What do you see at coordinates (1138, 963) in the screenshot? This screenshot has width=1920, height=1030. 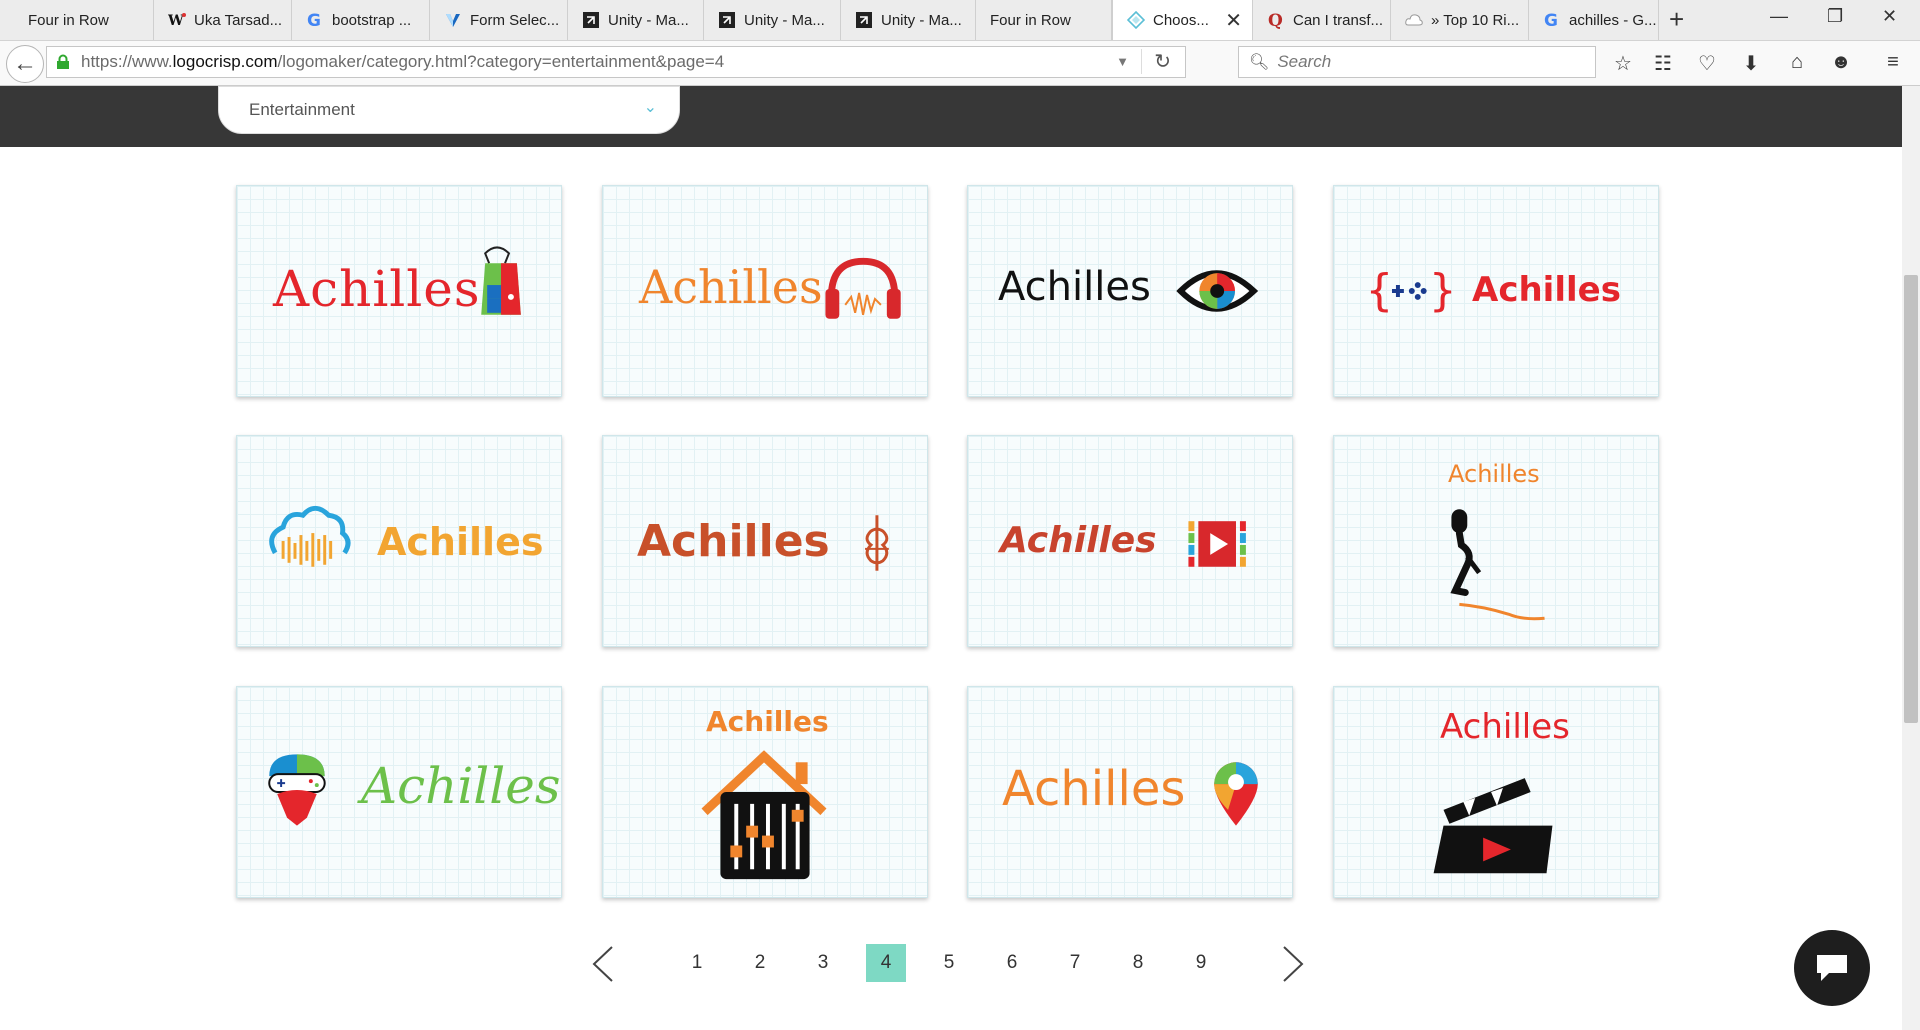 I see `page-link-8: 8` at bounding box center [1138, 963].